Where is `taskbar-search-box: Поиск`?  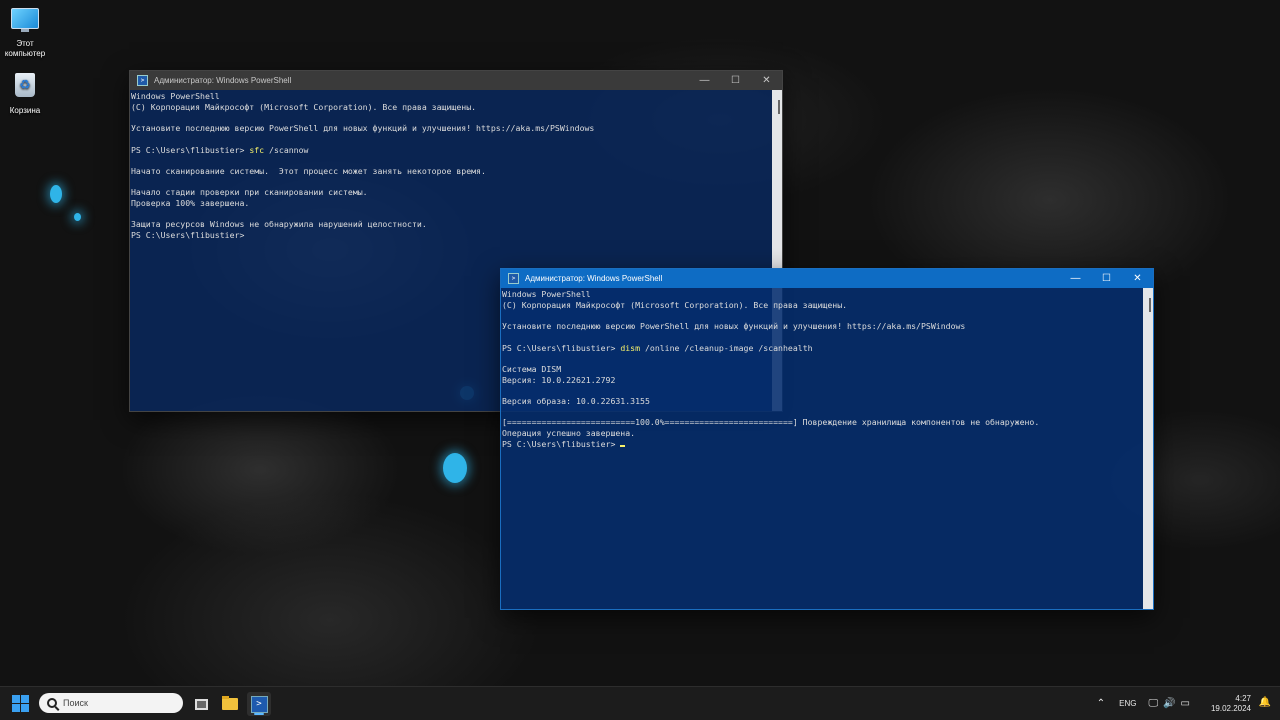 taskbar-search-box: Поиск is located at coordinates (111, 703).